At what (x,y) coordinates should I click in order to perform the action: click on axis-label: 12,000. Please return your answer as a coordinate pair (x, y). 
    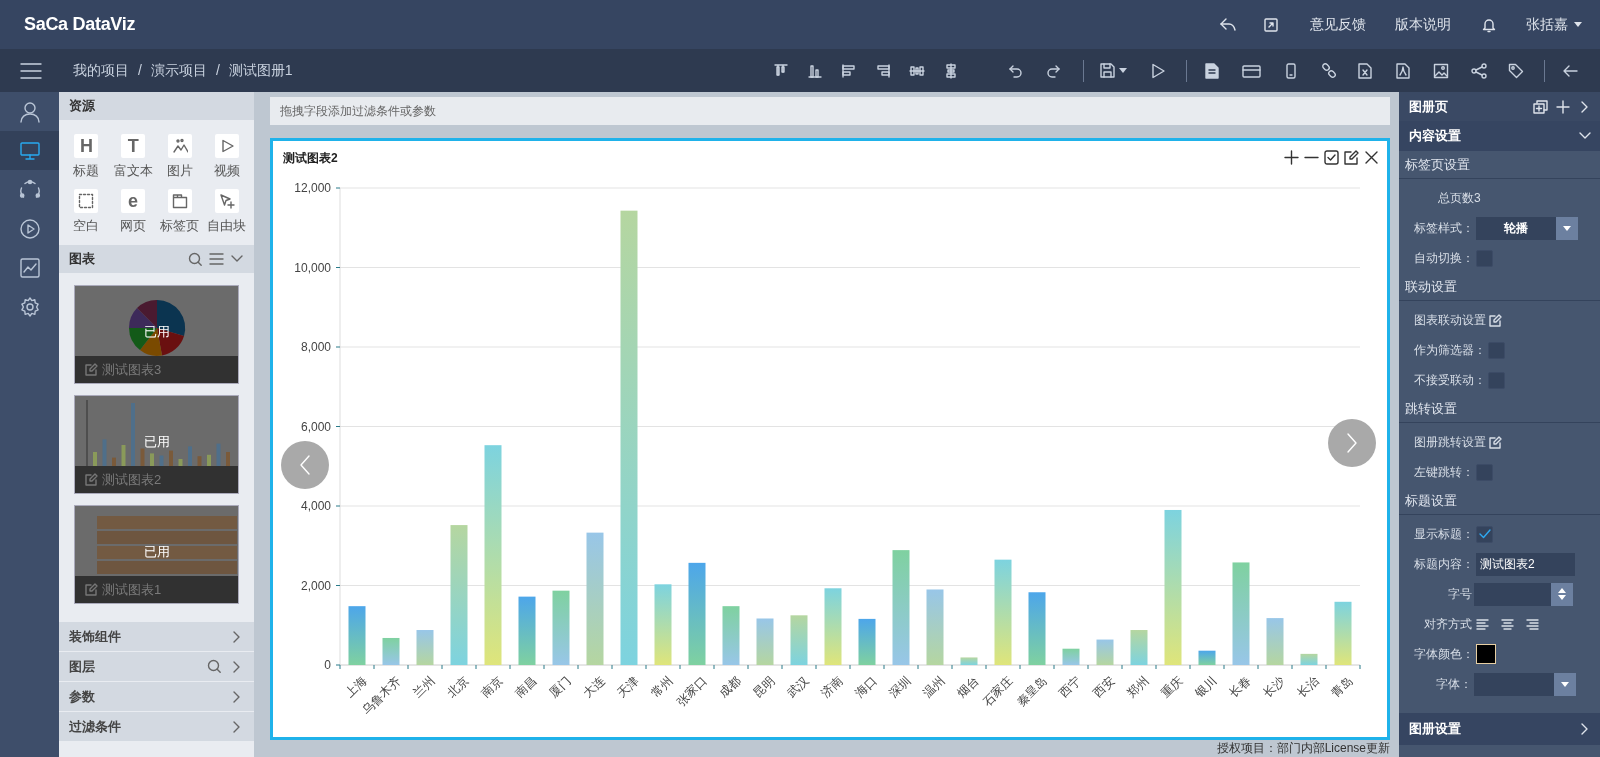
    Looking at the image, I should click on (312, 188).